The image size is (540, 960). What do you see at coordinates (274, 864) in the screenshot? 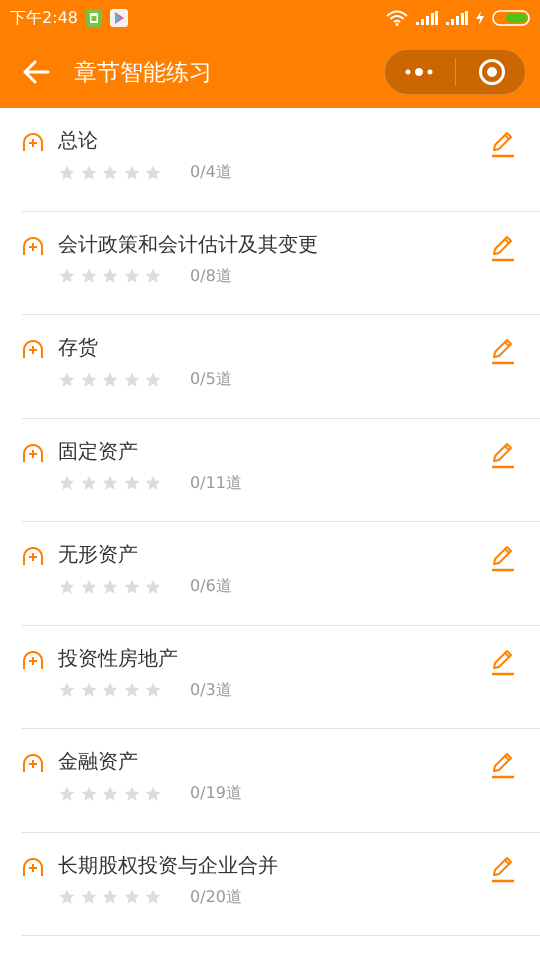
I see `chapter-title: 长期股权投资与企业合并` at bounding box center [274, 864].